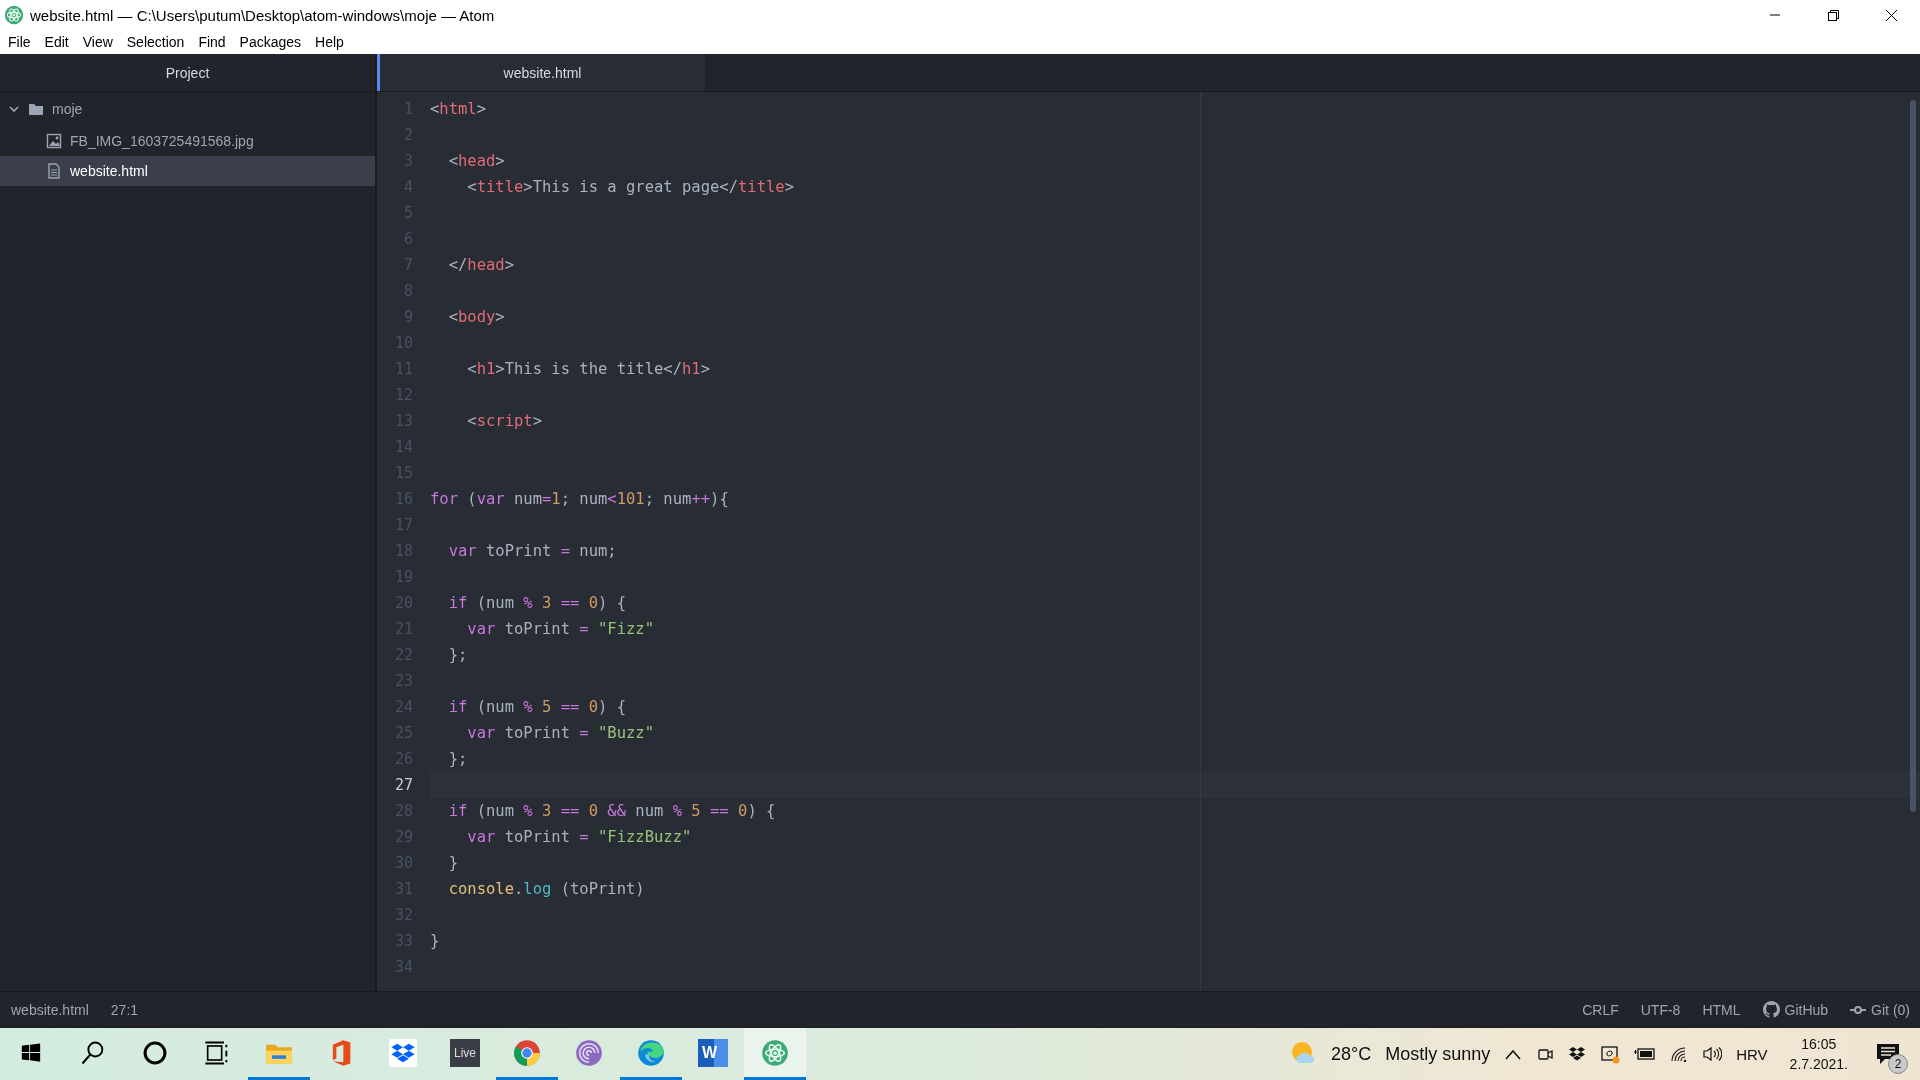  What do you see at coordinates (560, 733) in the screenshot?
I see `code-line: var toPrint = "Buzz"` at bounding box center [560, 733].